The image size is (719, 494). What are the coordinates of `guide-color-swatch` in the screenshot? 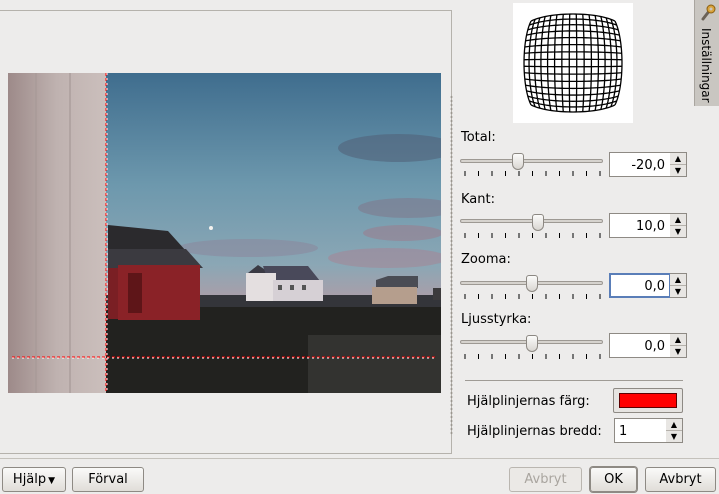 It's located at (648, 400).